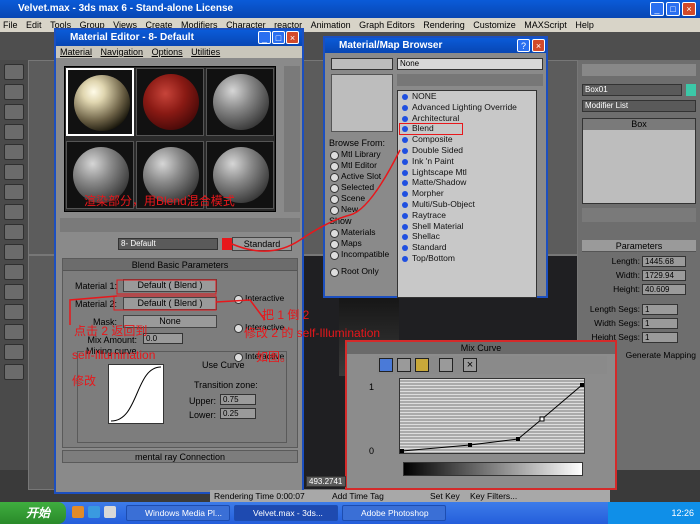 The height and width of the screenshot is (524, 700). I want to click on annotation-4: 修改, so click(84, 381).